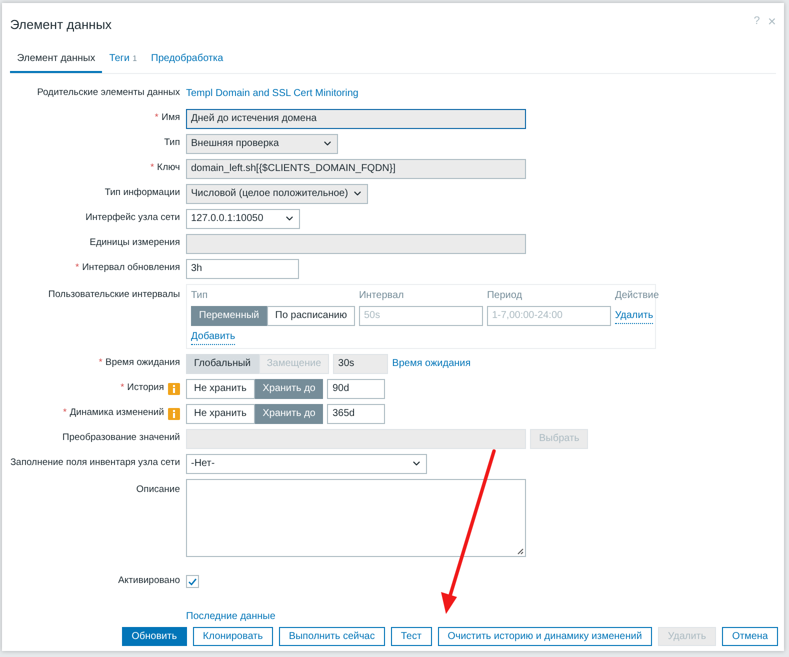  What do you see at coordinates (232, 636) in the screenshot?
I see `footer-button: Клонировать` at bounding box center [232, 636].